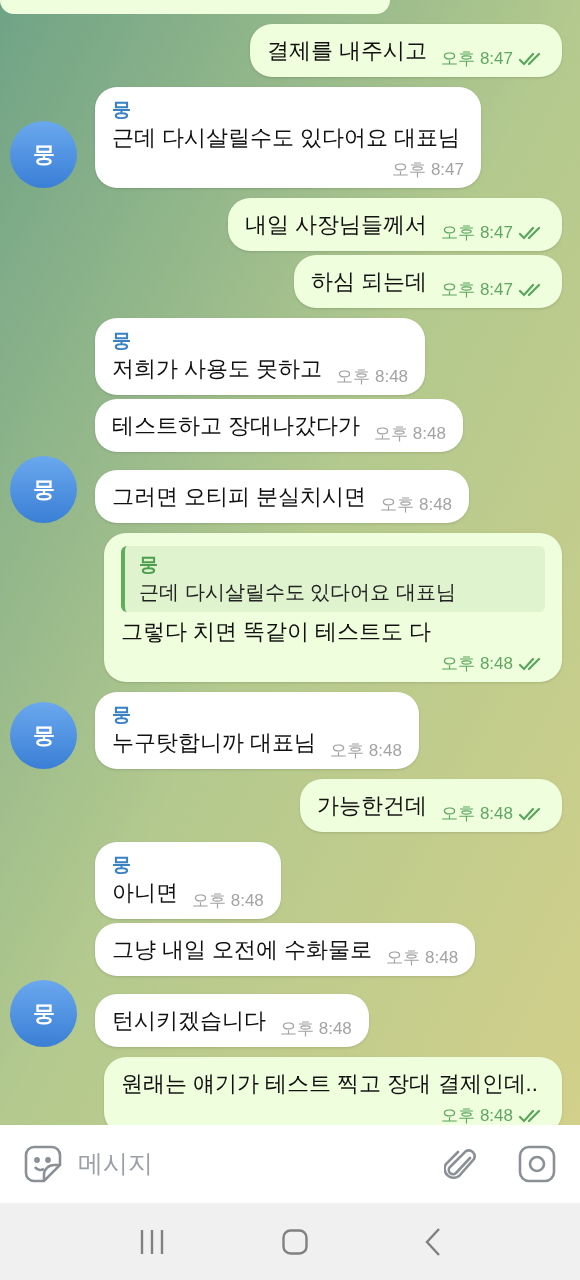 The image size is (580, 1280). Describe the element at coordinates (330, 1084) in the screenshot. I see `message-text: 원래는 얘기가 테스트 찍고 장대 결제인데..` at that location.